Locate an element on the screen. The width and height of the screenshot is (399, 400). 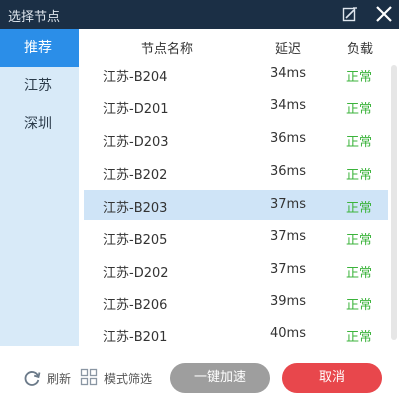
sidebar-item-shenzhen: 深圳 is located at coordinates (39, 124).